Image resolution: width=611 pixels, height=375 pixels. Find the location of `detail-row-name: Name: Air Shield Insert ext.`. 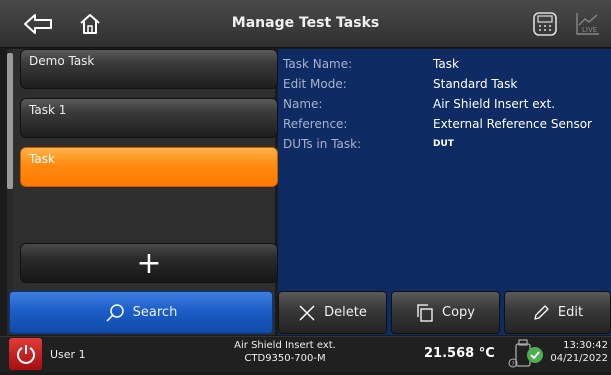

detail-row-name: Name: Air Shield Insert ext. is located at coordinates (444, 107).